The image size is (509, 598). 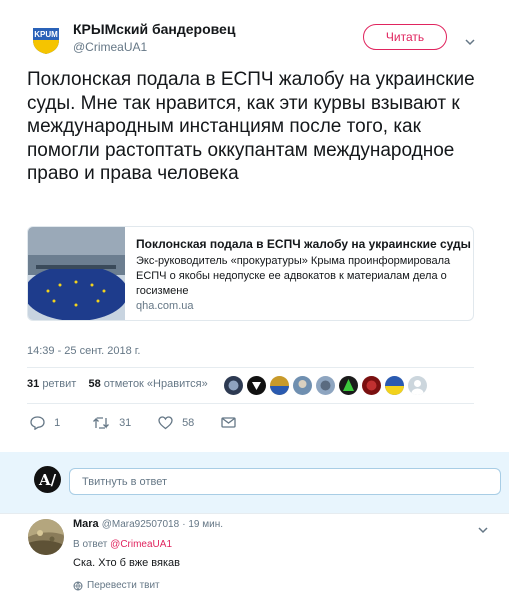 I want to click on envelope-icon, so click(x=228, y=422).